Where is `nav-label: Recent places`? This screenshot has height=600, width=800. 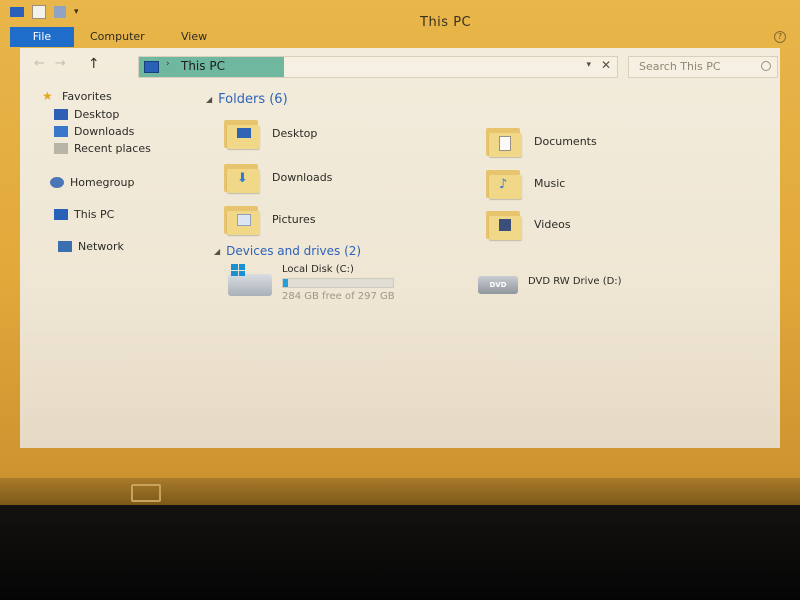
nav-label: Recent places is located at coordinates (112, 148).